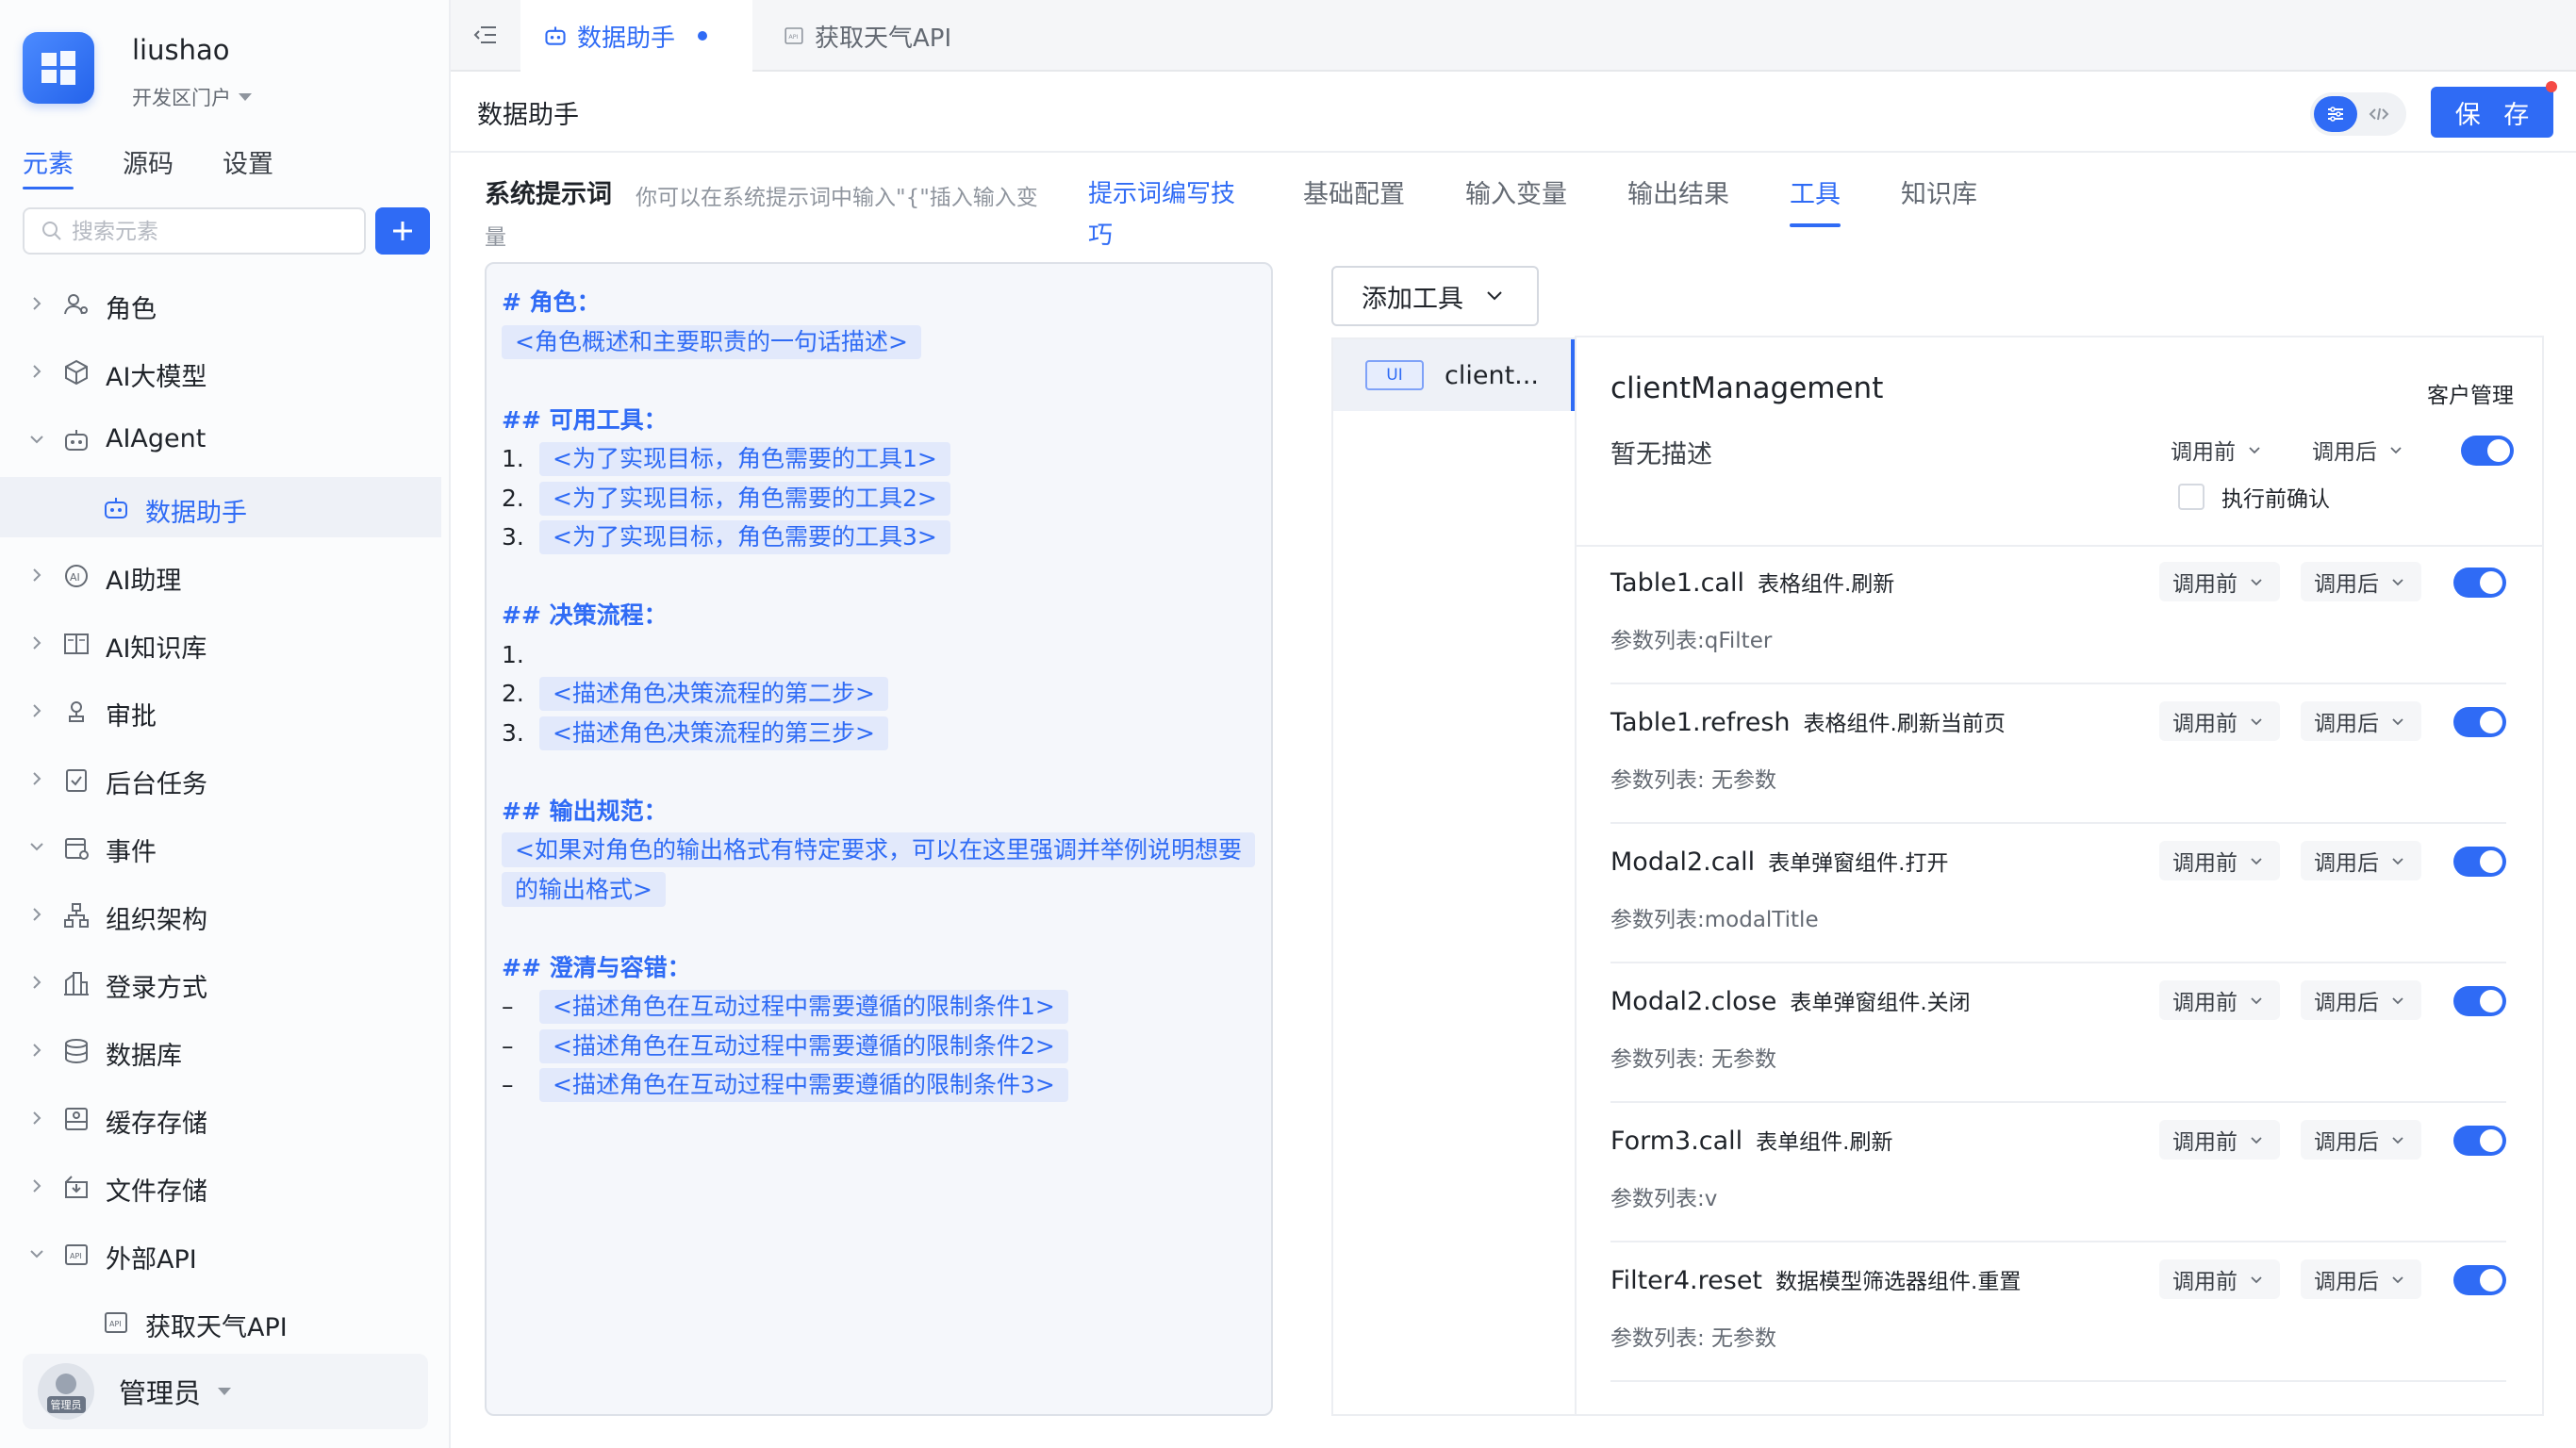 This screenshot has width=2576, height=1448. I want to click on confirm-checkbox, so click(2191, 497).